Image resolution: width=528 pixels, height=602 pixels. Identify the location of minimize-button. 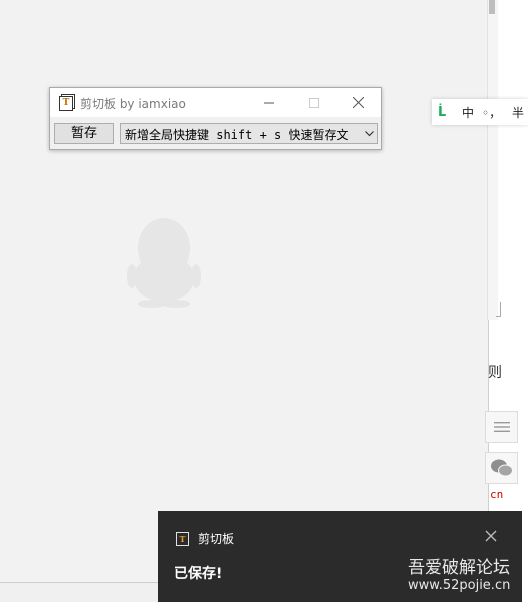
(268, 102).